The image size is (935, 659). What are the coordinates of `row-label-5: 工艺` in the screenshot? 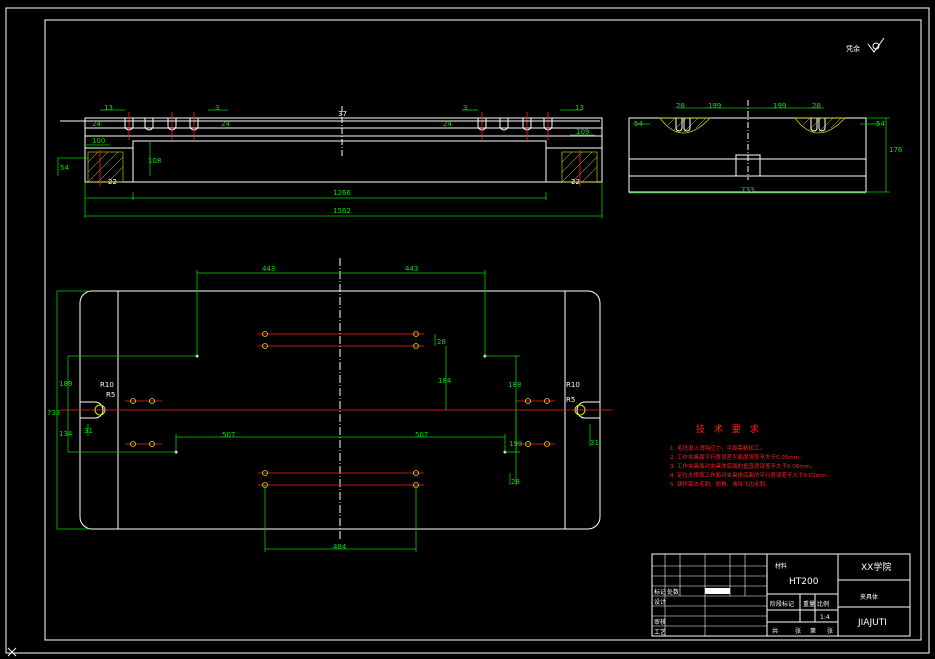 It's located at (660, 632).